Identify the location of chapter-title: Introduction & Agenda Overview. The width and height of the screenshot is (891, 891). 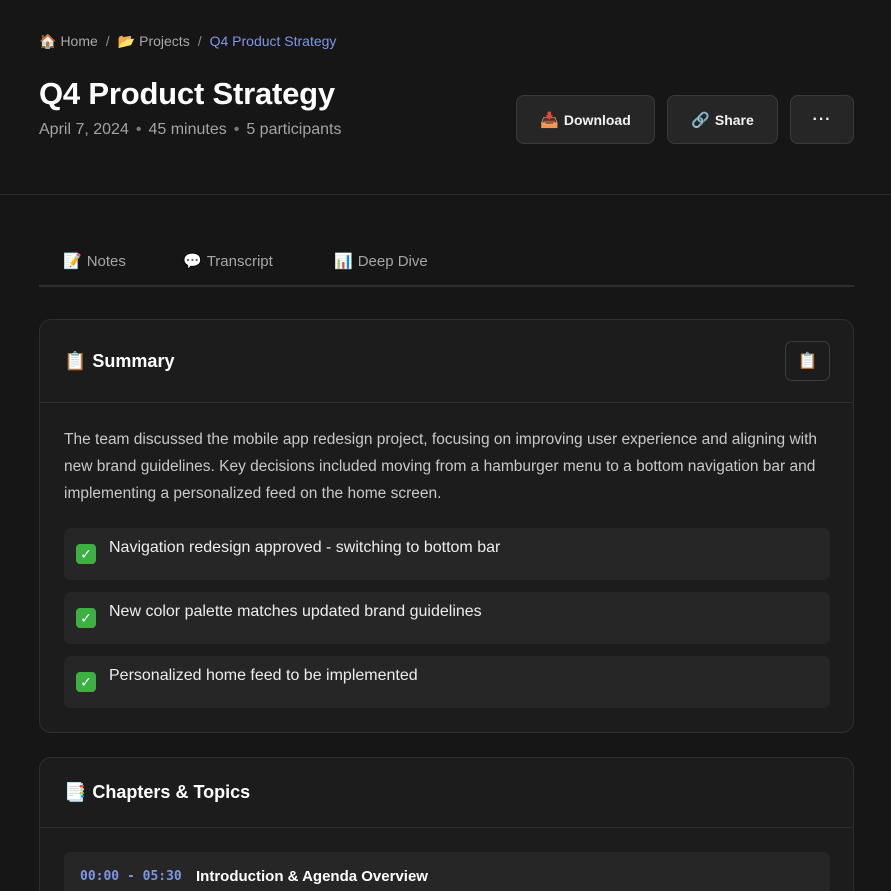
(312, 876).